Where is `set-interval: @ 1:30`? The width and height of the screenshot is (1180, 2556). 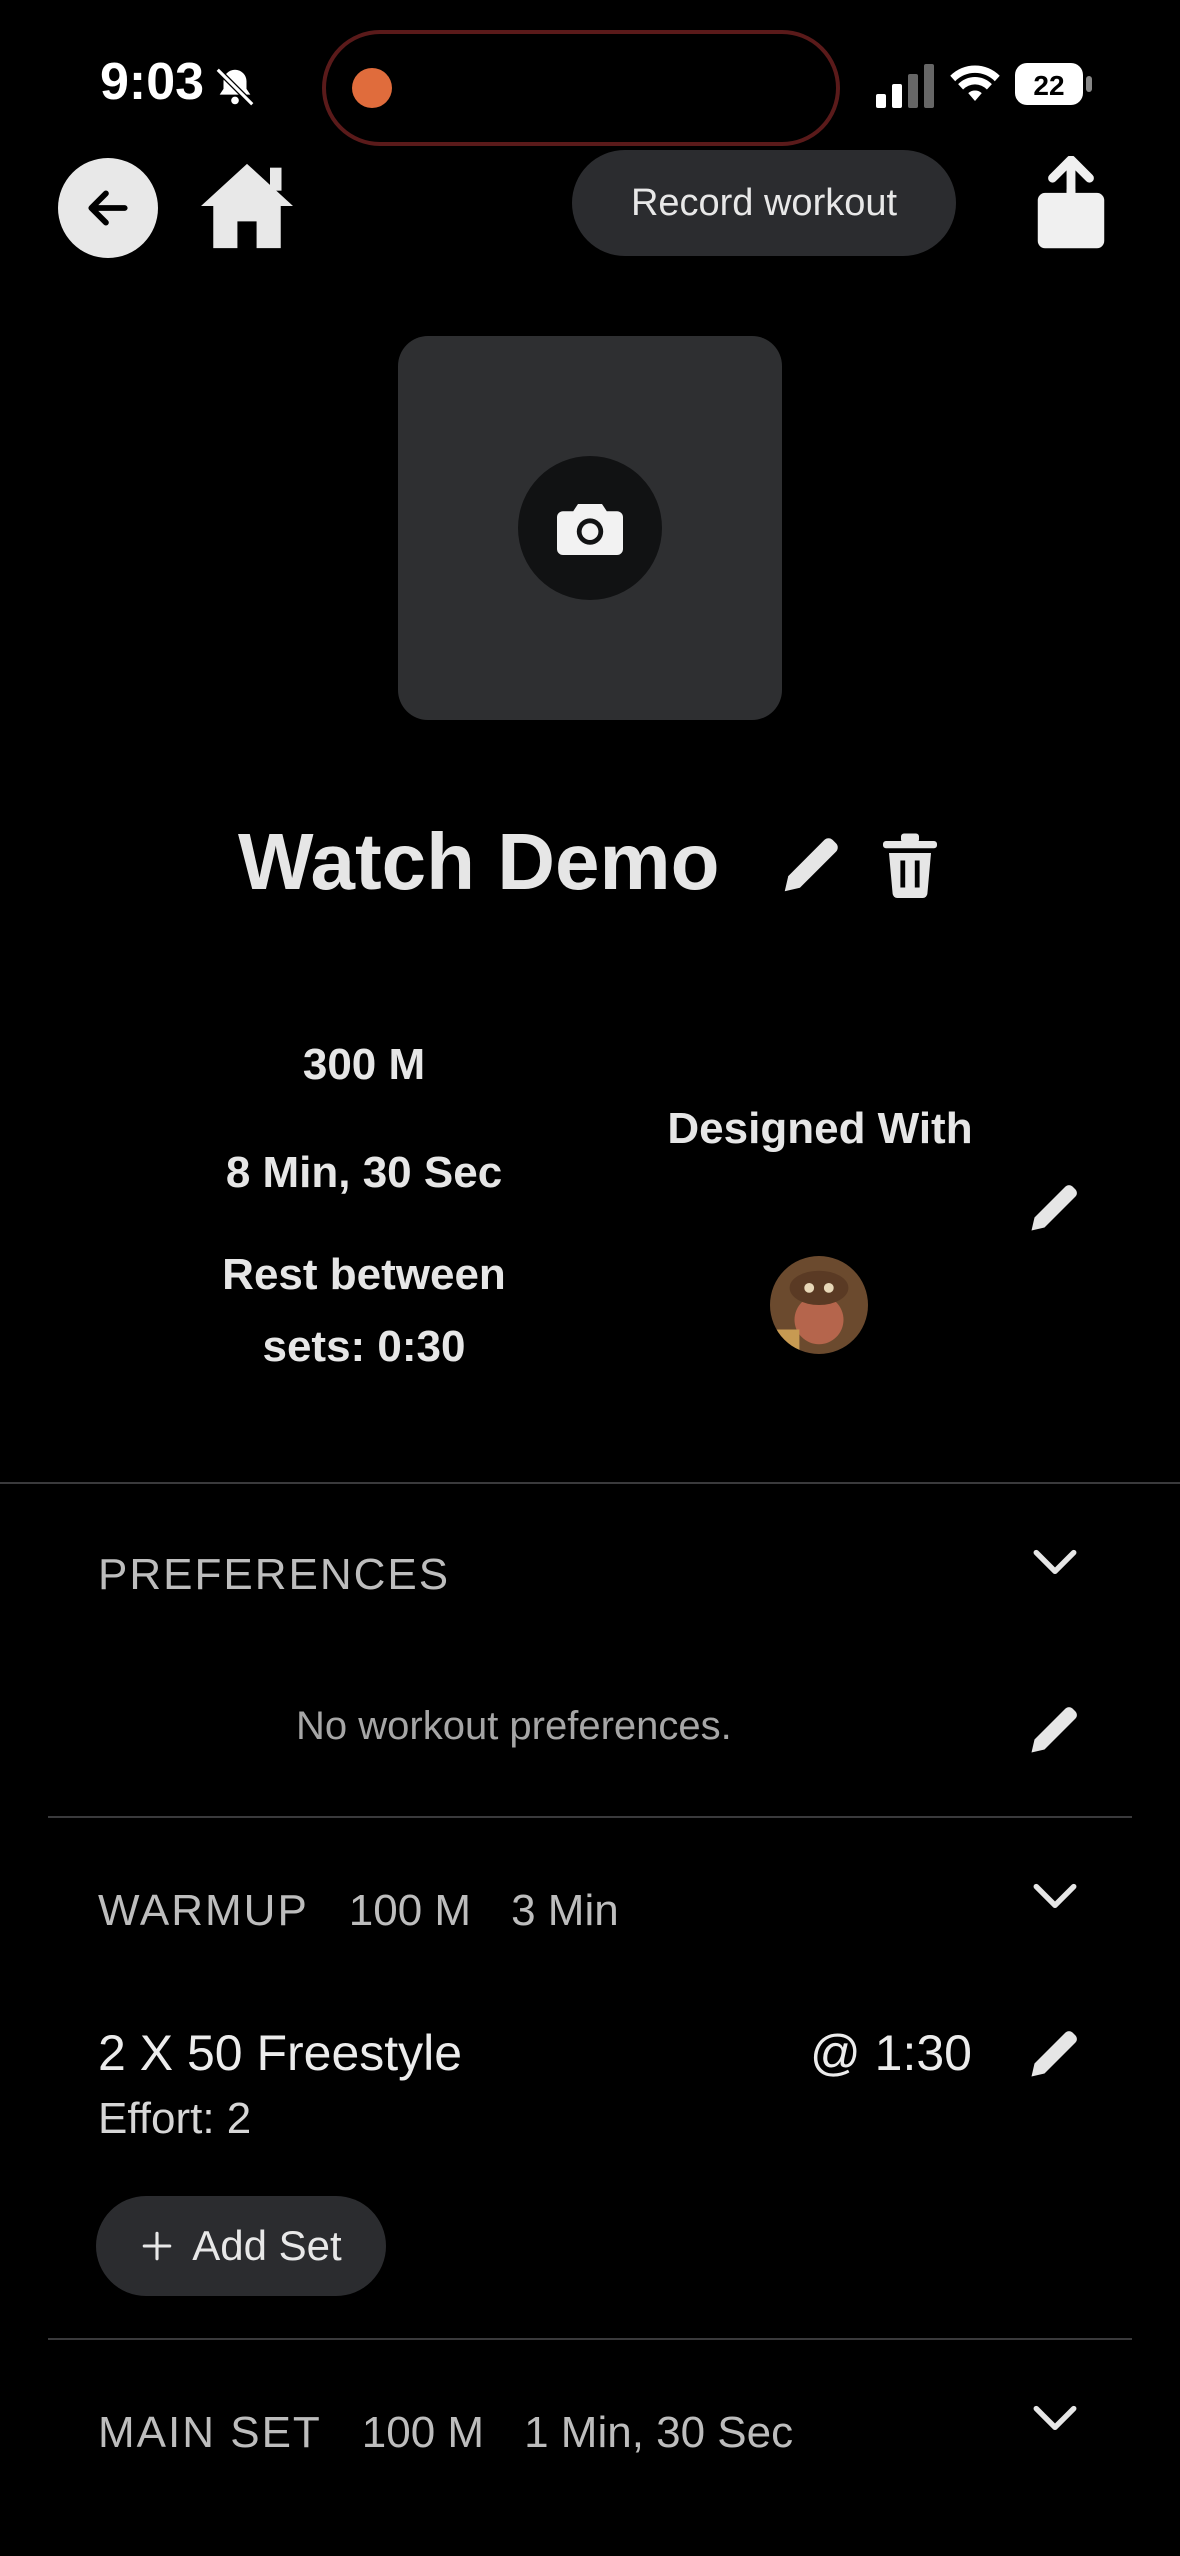 set-interval: @ 1:30 is located at coordinates (891, 2053).